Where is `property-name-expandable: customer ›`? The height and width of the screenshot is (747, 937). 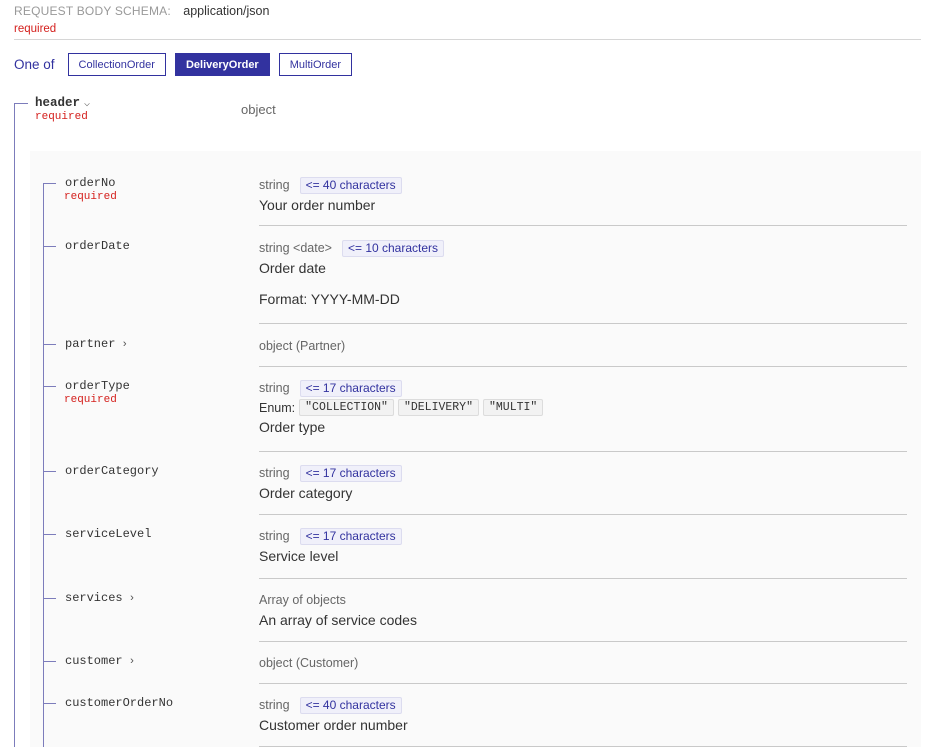 property-name-expandable: customer › is located at coordinates (100, 661).